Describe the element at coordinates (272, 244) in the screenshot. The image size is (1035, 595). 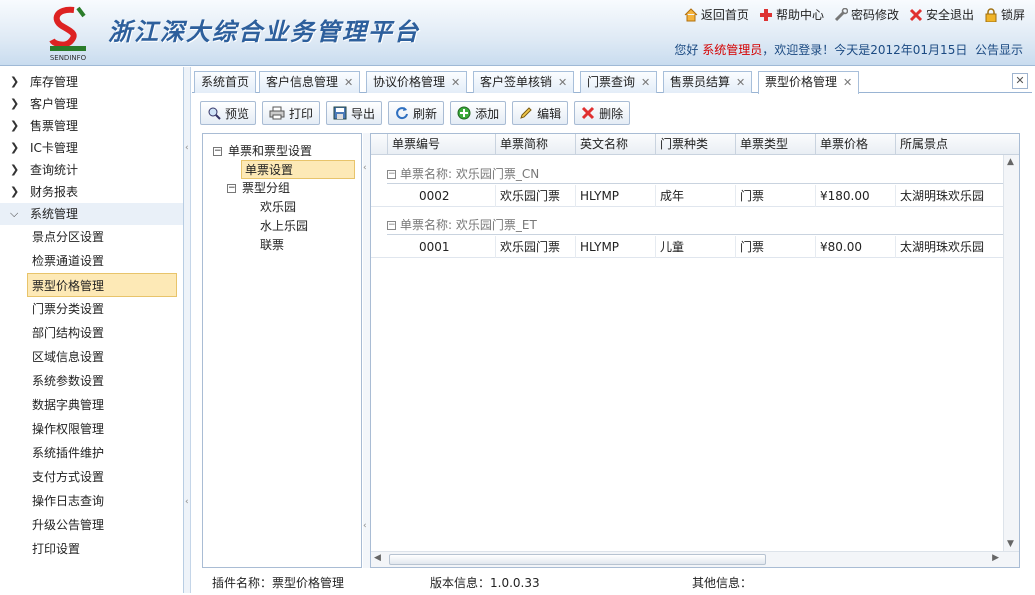
I see `tree-node-child: 联票` at that location.